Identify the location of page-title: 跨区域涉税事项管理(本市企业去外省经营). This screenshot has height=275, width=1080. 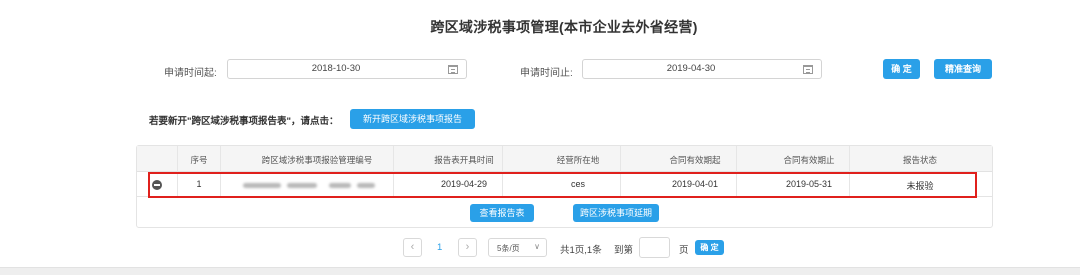
(564, 27).